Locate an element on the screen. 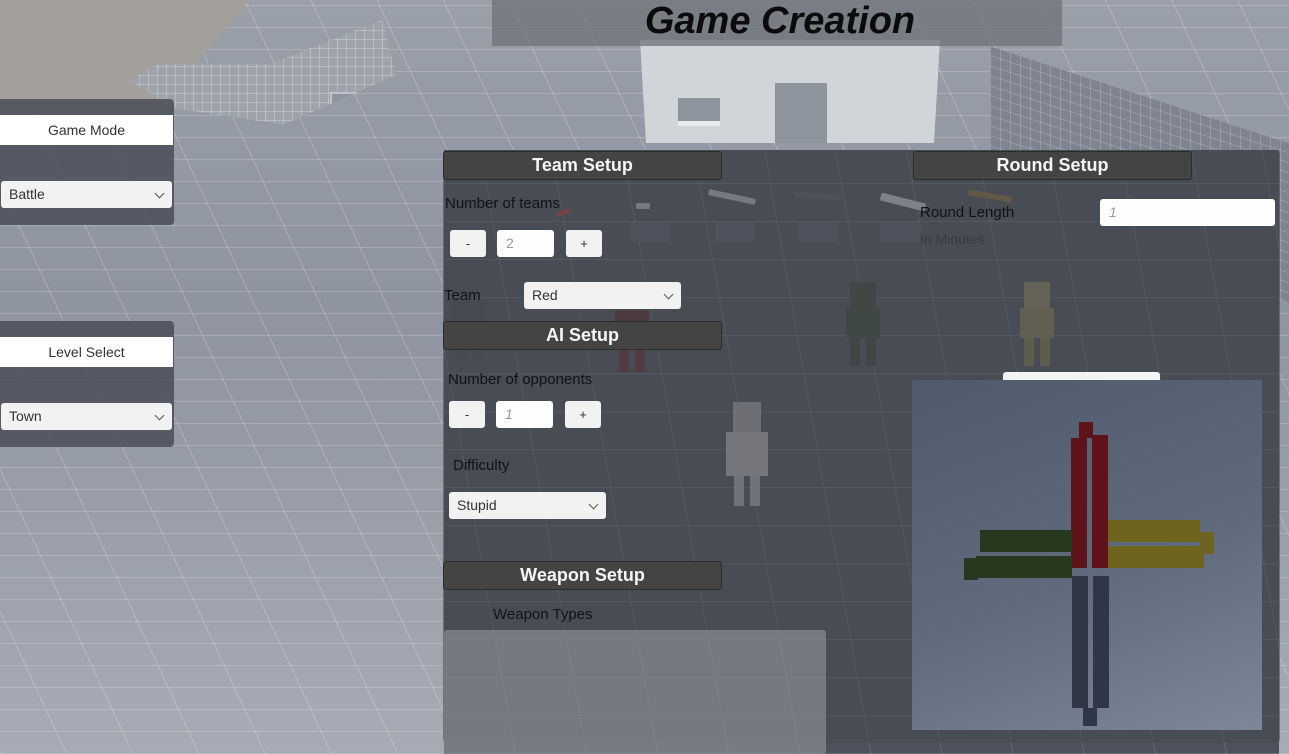 The height and width of the screenshot is (754, 1289). team-selected: Red is located at coordinates (545, 295).